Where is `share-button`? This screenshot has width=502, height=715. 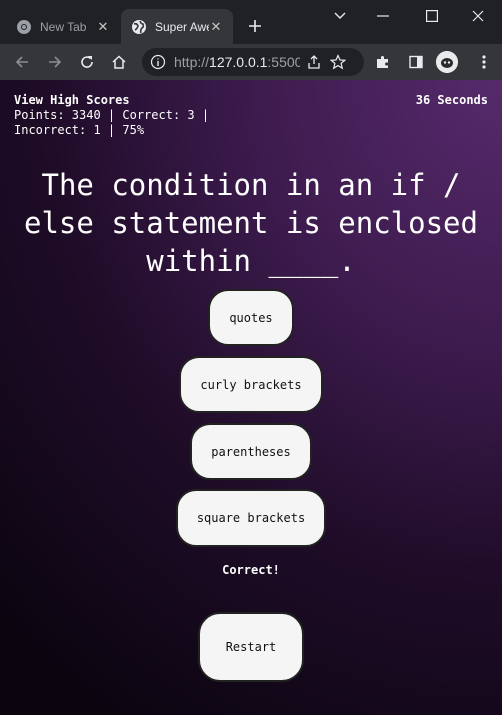
share-button is located at coordinates (314, 62).